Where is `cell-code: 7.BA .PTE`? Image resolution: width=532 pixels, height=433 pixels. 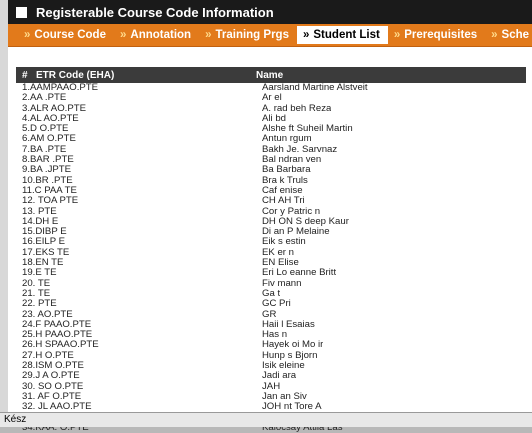 cell-code: 7.BA .PTE is located at coordinates (44, 149).